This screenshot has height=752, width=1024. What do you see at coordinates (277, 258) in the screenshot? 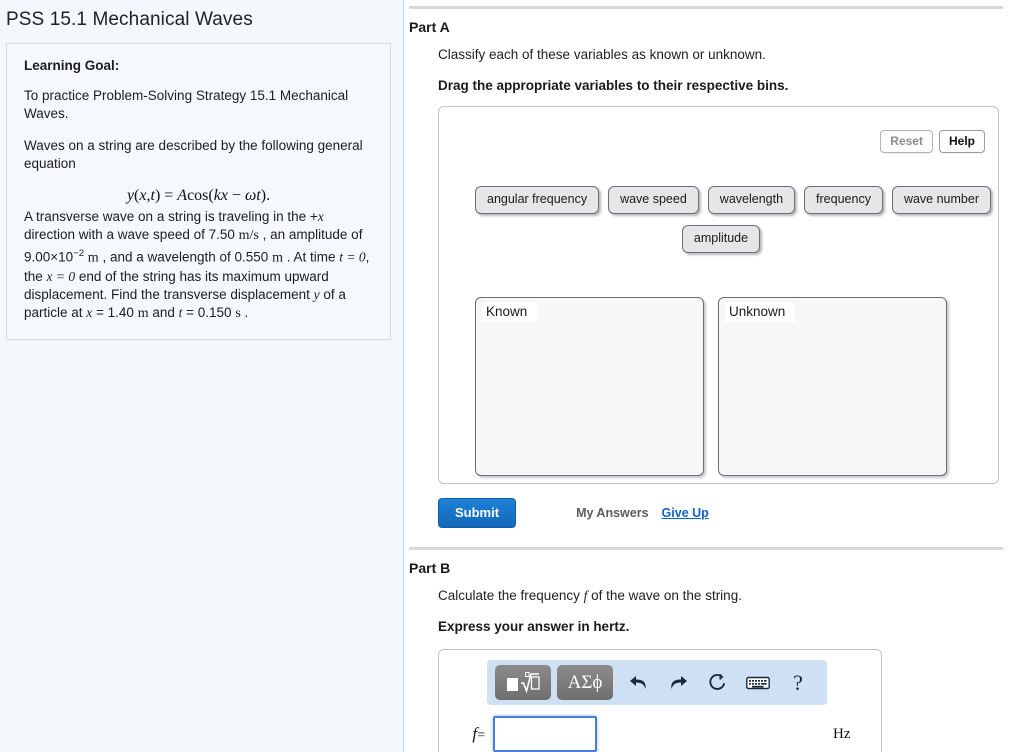
I see `unit-meters-2: m` at bounding box center [277, 258].